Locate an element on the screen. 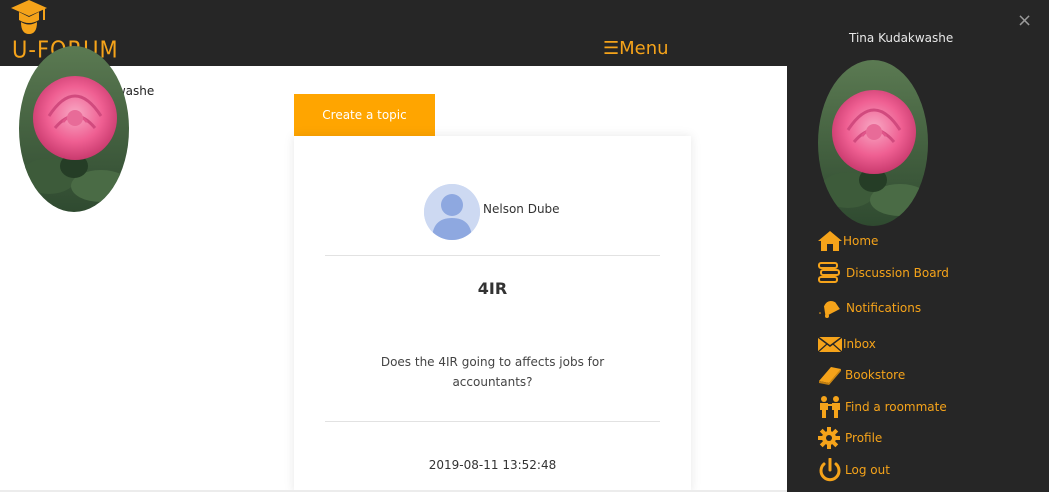  nav-item-find-roommate: Find a roommate is located at coordinates (882, 407).